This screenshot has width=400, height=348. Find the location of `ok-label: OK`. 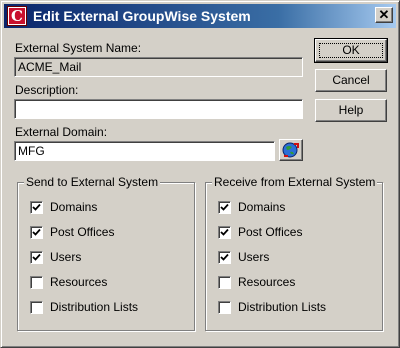

ok-label: OK is located at coordinates (351, 50).